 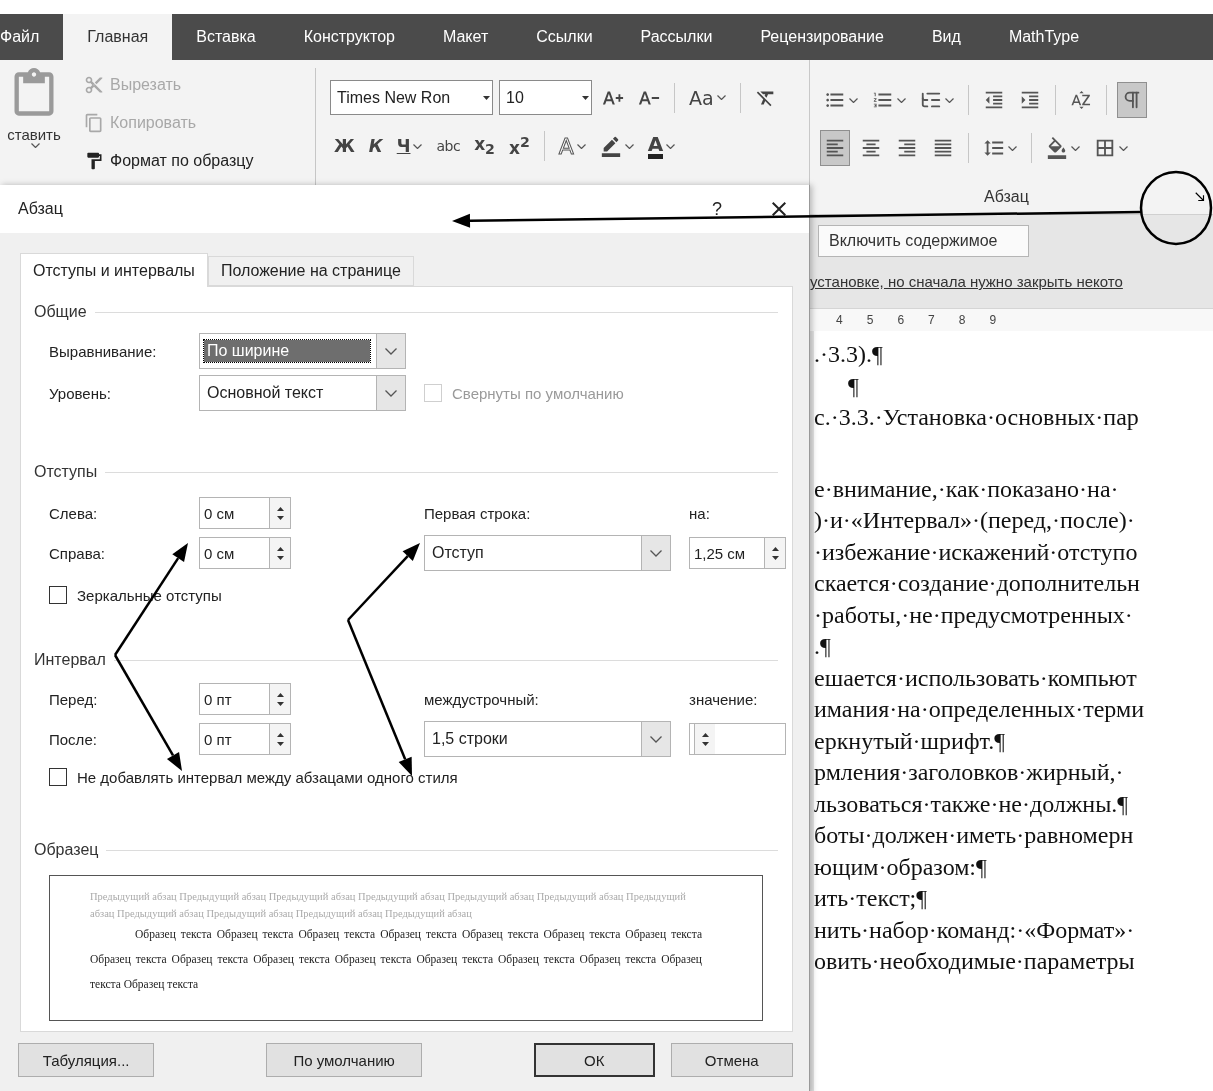 I want to click on section-title: Отступы, so click(x=66, y=472).